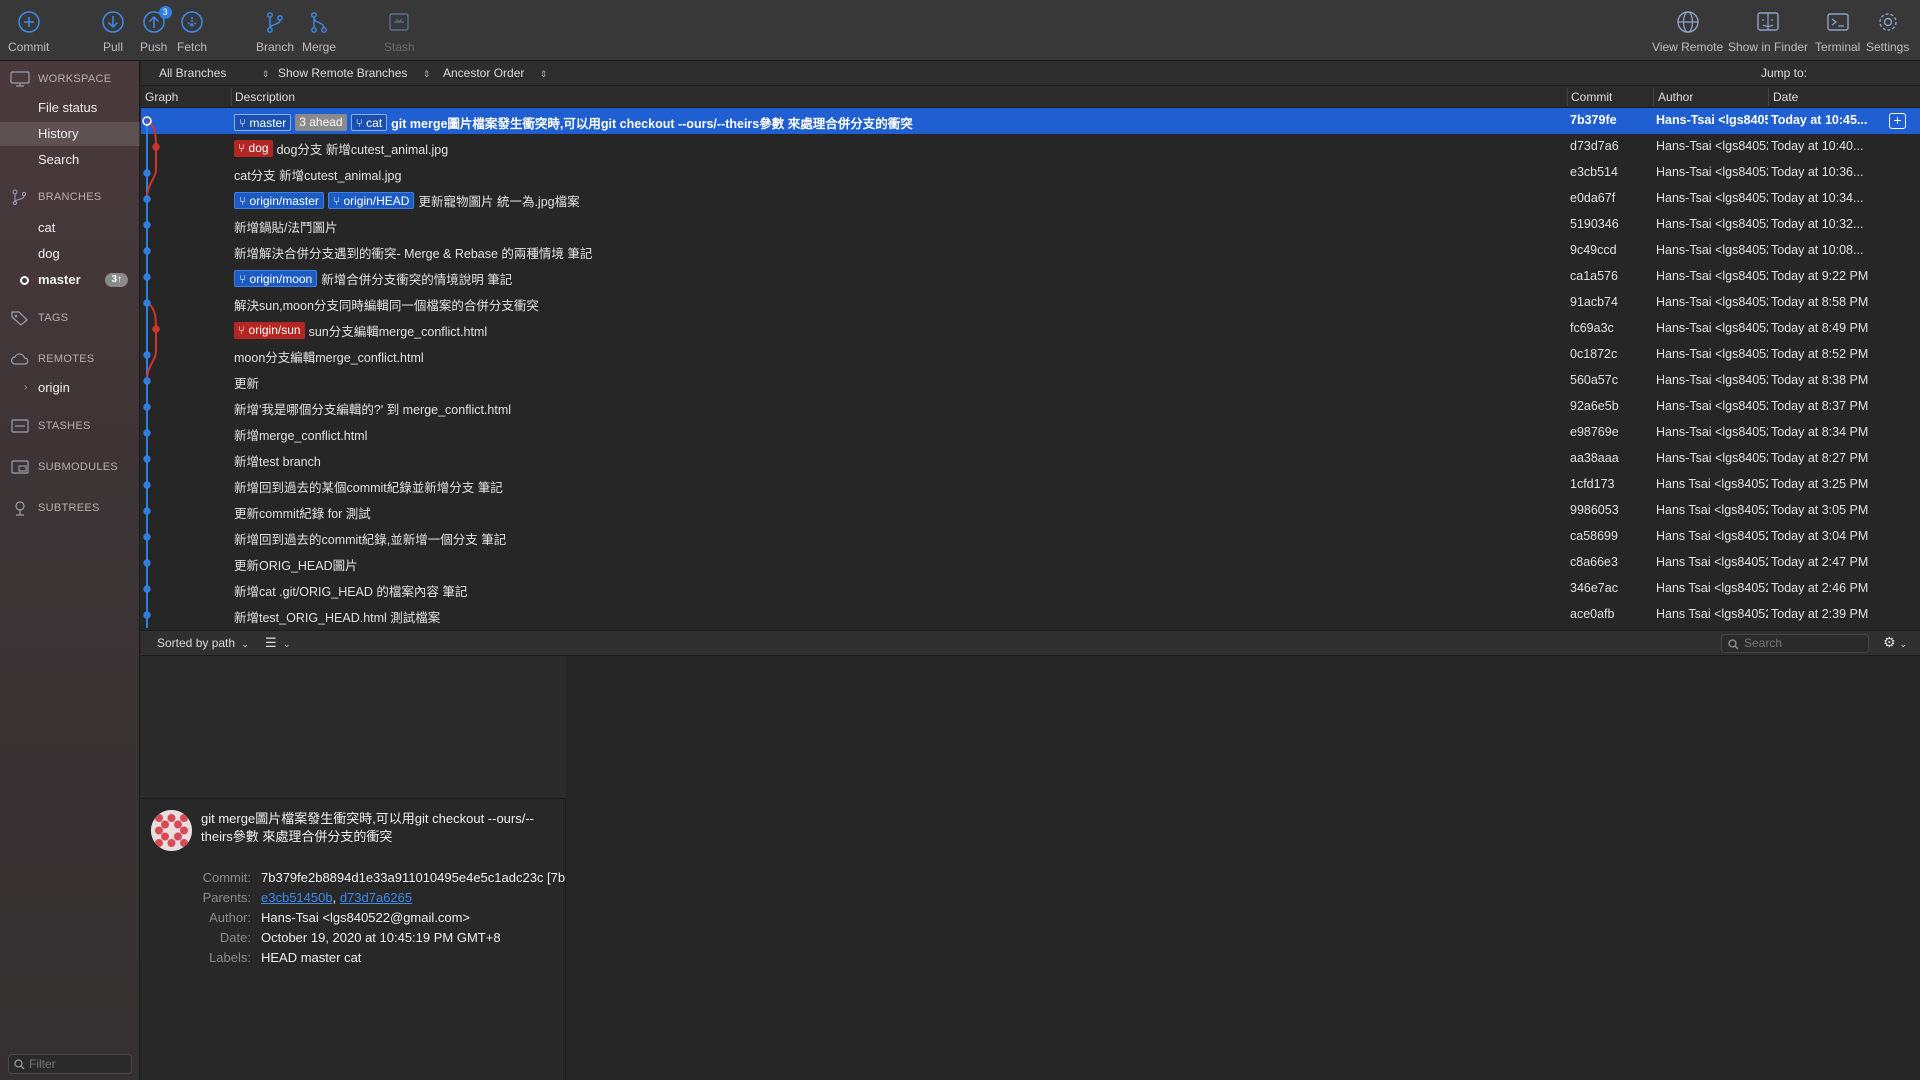 The image size is (1920, 1080). I want to click on sidebar-section-submodules: SUBMODULES, so click(64, 467).